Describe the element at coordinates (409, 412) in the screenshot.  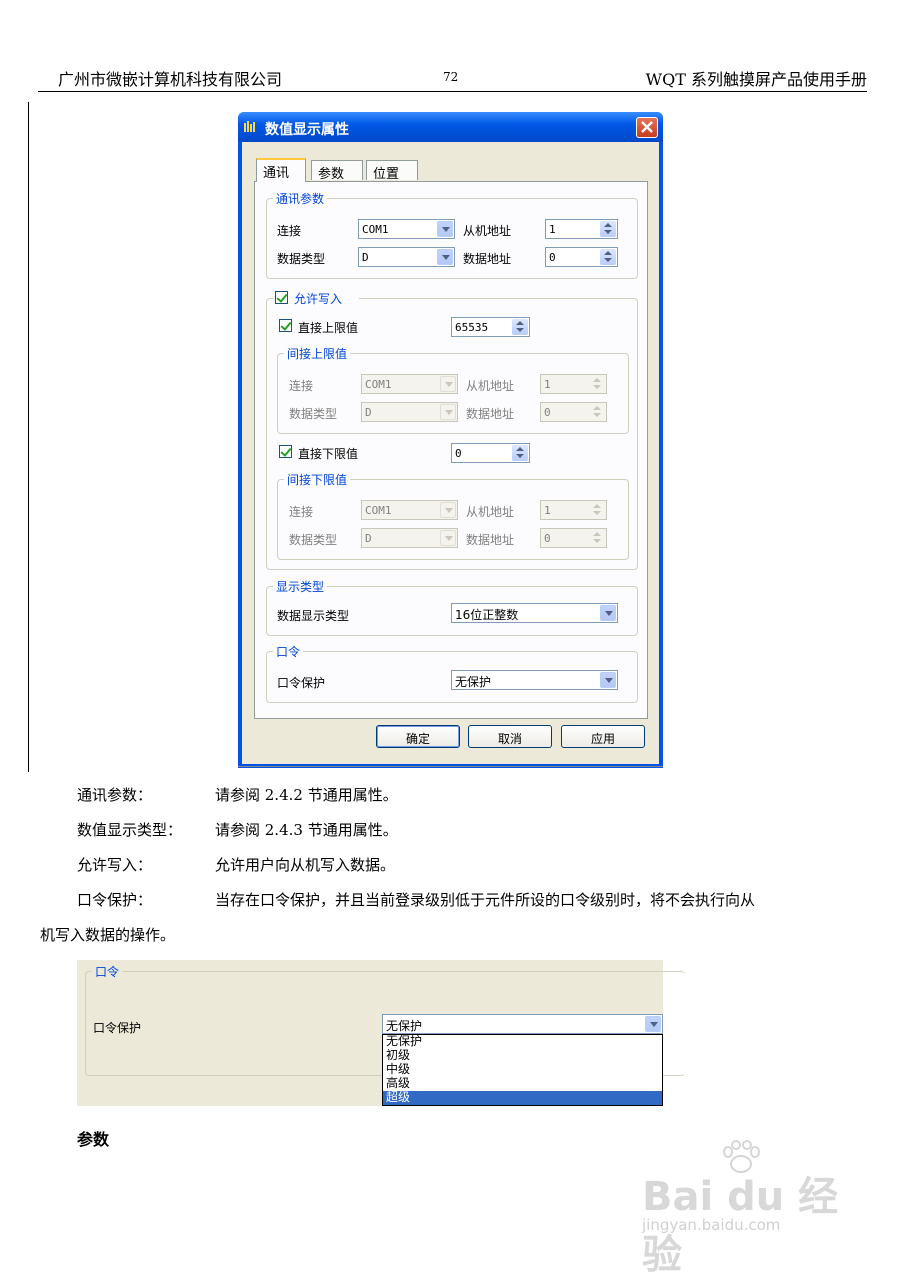
I see `iu-datatype-select: D` at that location.